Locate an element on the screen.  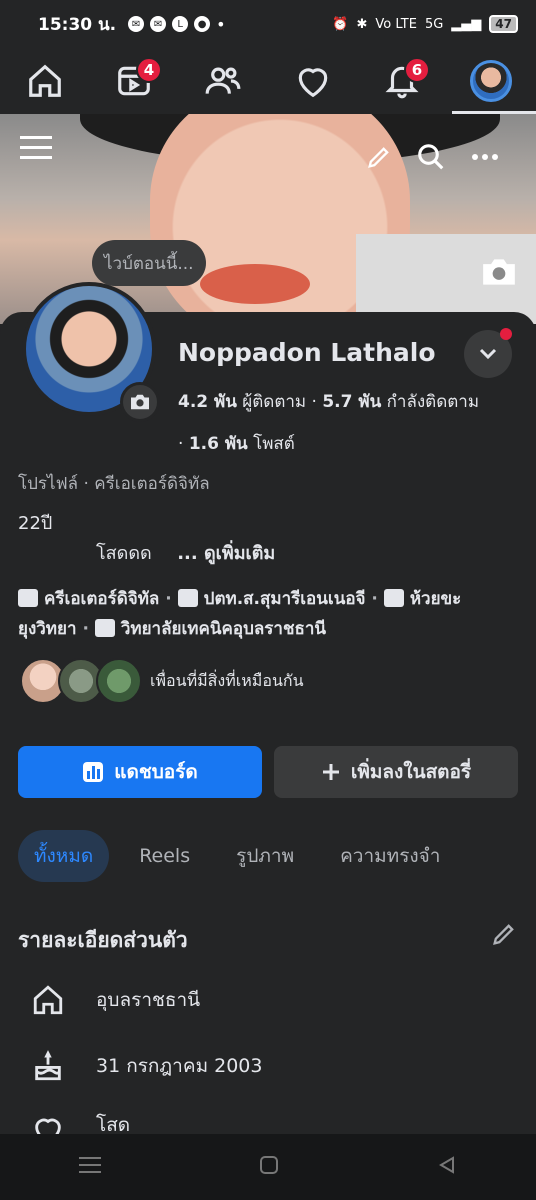
dashboard-label: แดชบอร์ด is located at coordinates (156, 772).